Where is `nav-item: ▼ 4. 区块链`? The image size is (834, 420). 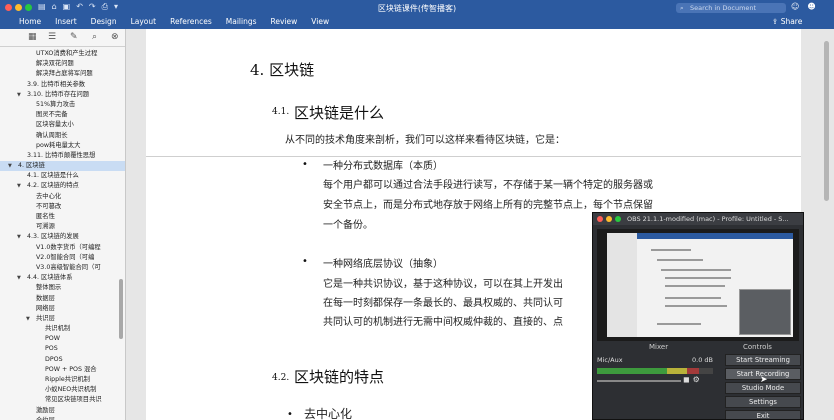 nav-item: ▼ 4. 区块链 is located at coordinates (62, 166).